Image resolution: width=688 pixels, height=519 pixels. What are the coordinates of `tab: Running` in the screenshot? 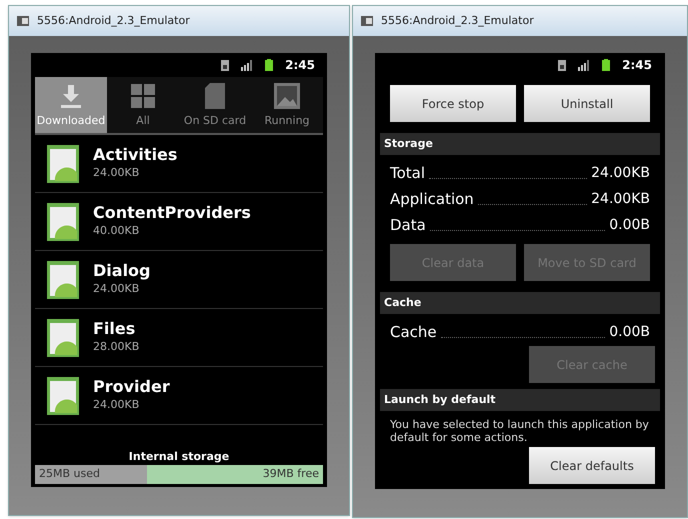 It's located at (287, 105).